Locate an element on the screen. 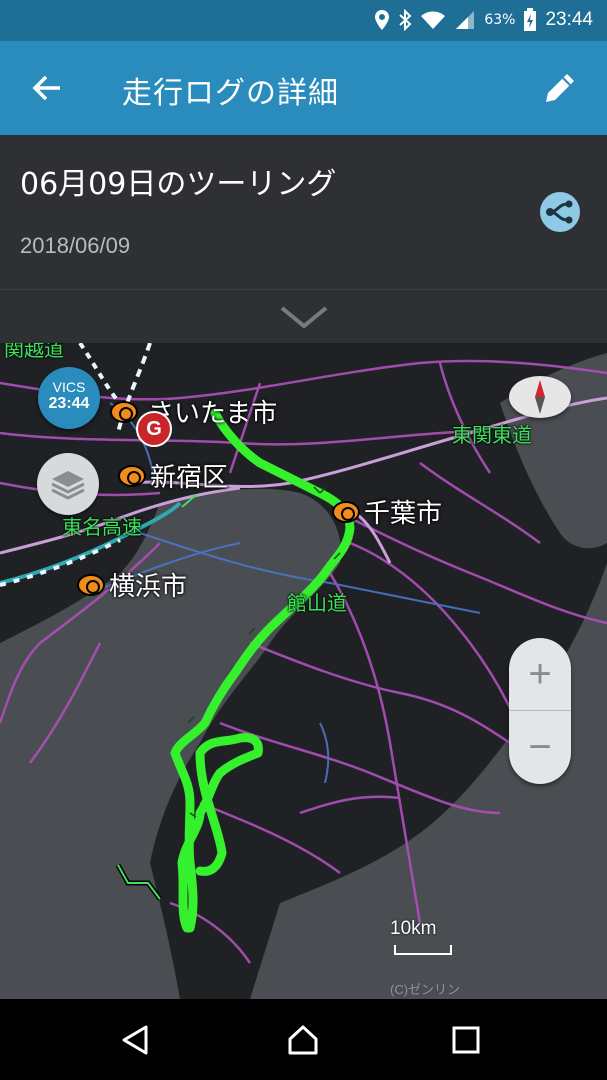 The image size is (607, 1080). map-scale-label: 10km is located at coordinates (413, 928).